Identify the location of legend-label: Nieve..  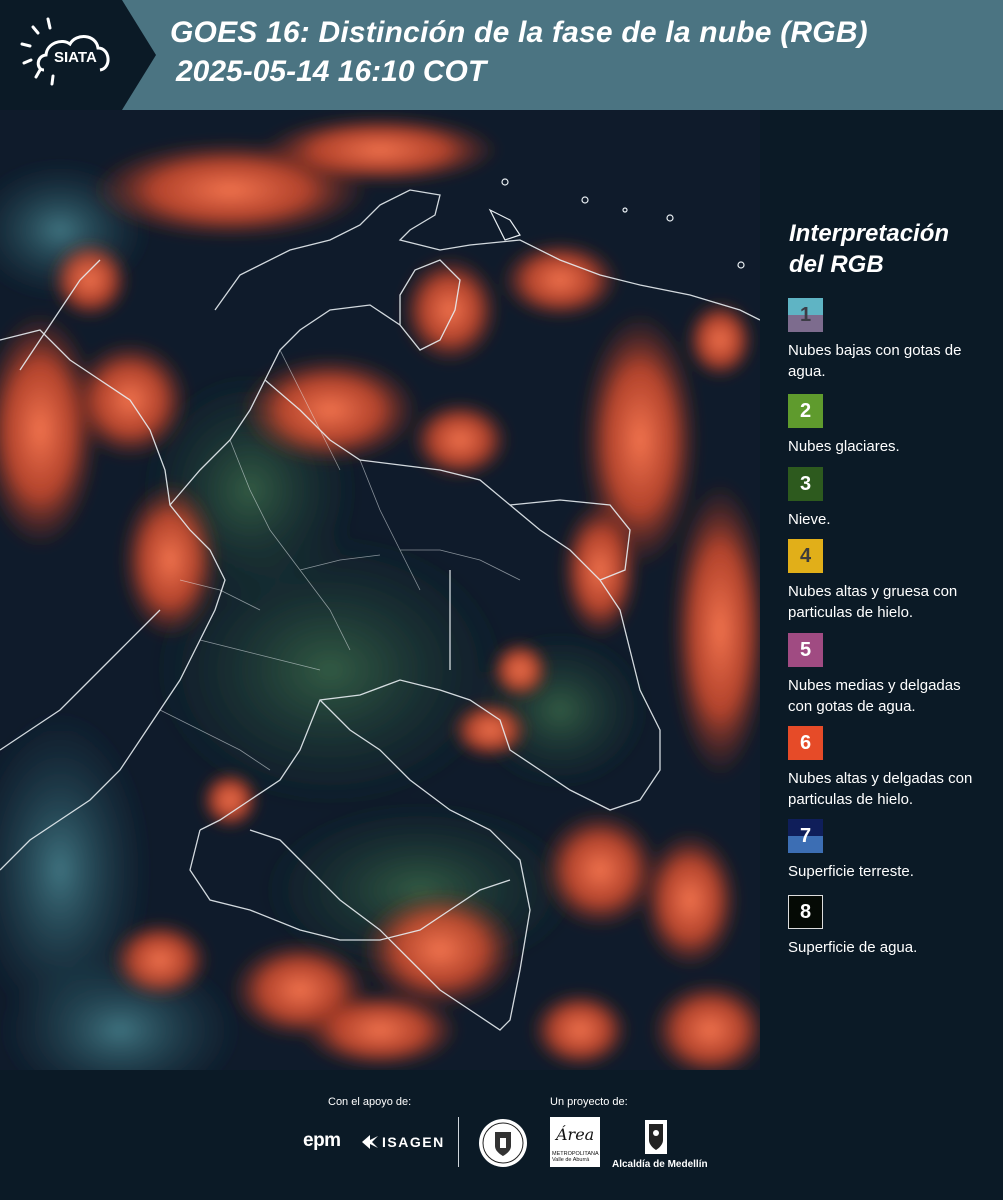
(809, 519).